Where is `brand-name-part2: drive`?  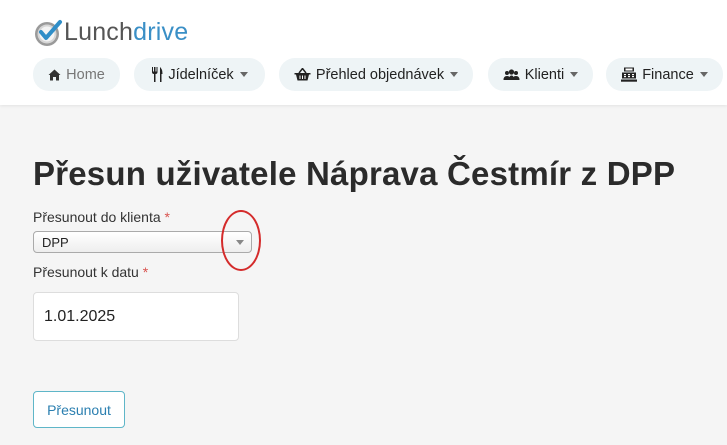
brand-name-part2: drive is located at coordinates (161, 31).